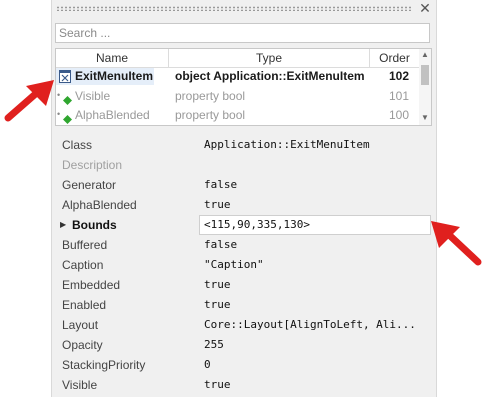  Describe the element at coordinates (270, 76) in the screenshot. I see `tree-row-type: object Application::ExitMenuItem` at that location.